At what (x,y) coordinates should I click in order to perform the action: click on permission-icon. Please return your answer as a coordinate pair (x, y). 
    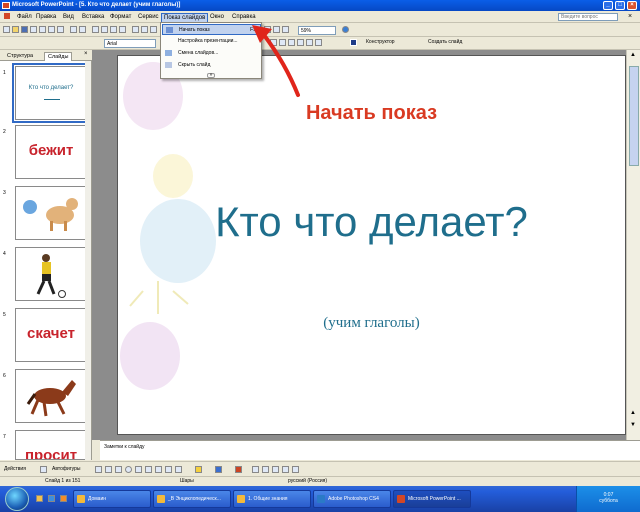
    Looking at the image, I should click on (33, 29).